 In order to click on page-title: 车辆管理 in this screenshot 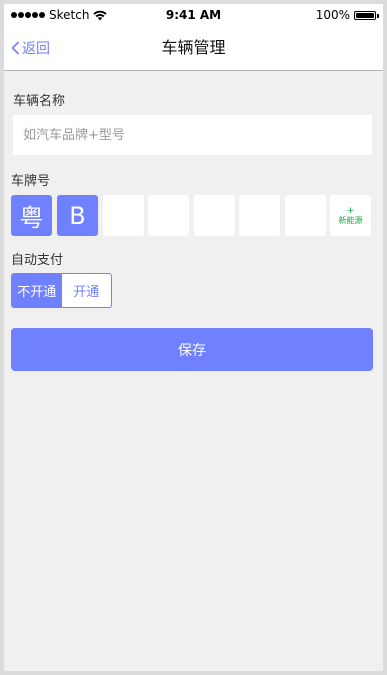, I will do `click(193, 47)`.